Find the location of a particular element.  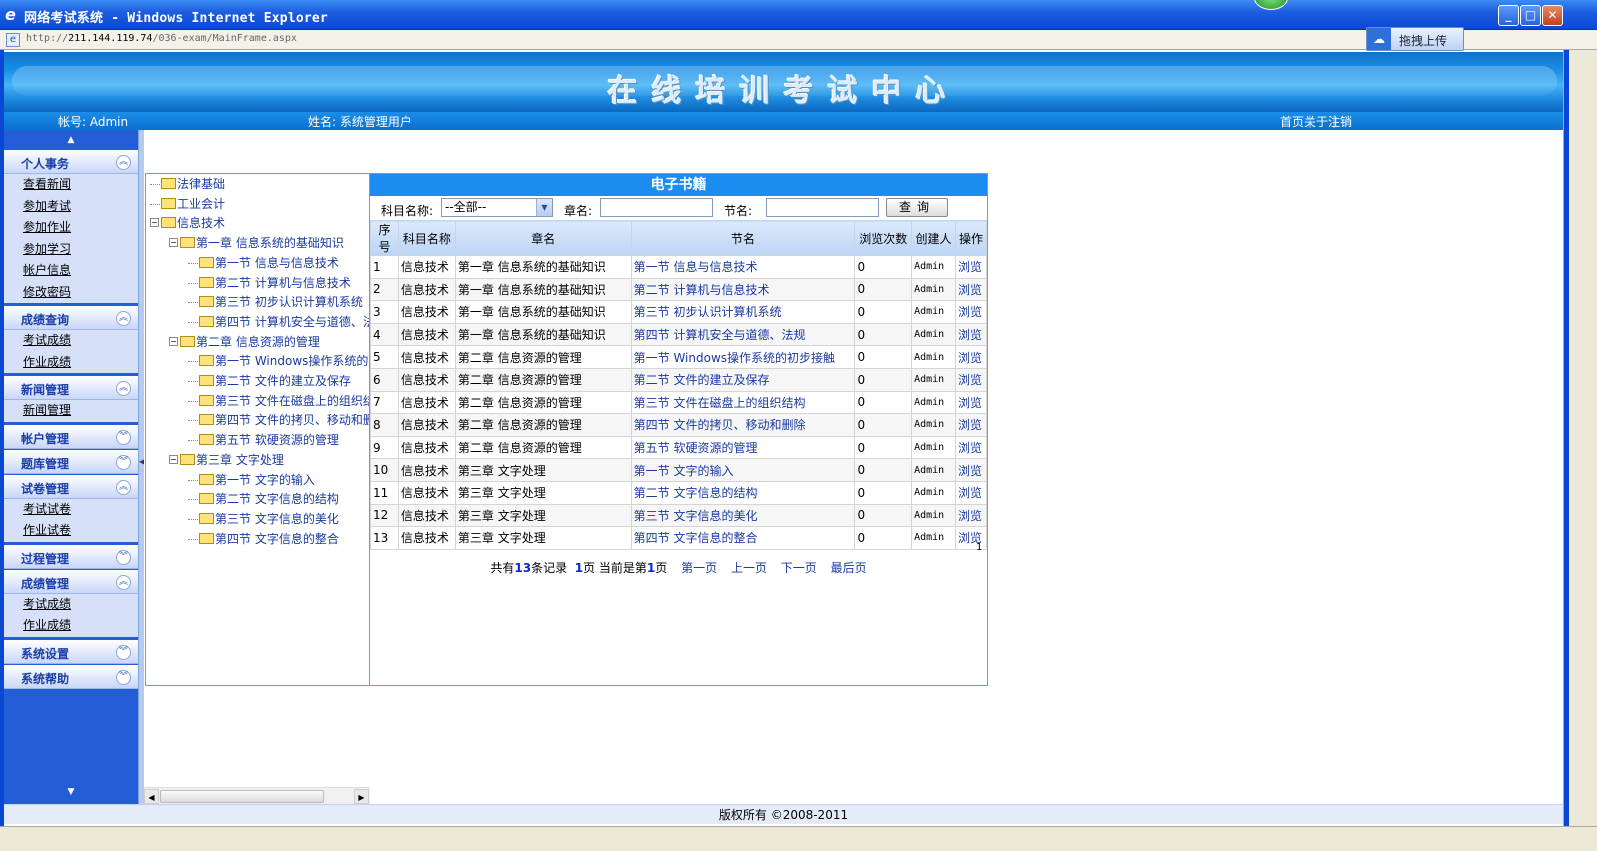

menu-group-header: 帐户管理 ︾ is located at coordinates (71, 436).